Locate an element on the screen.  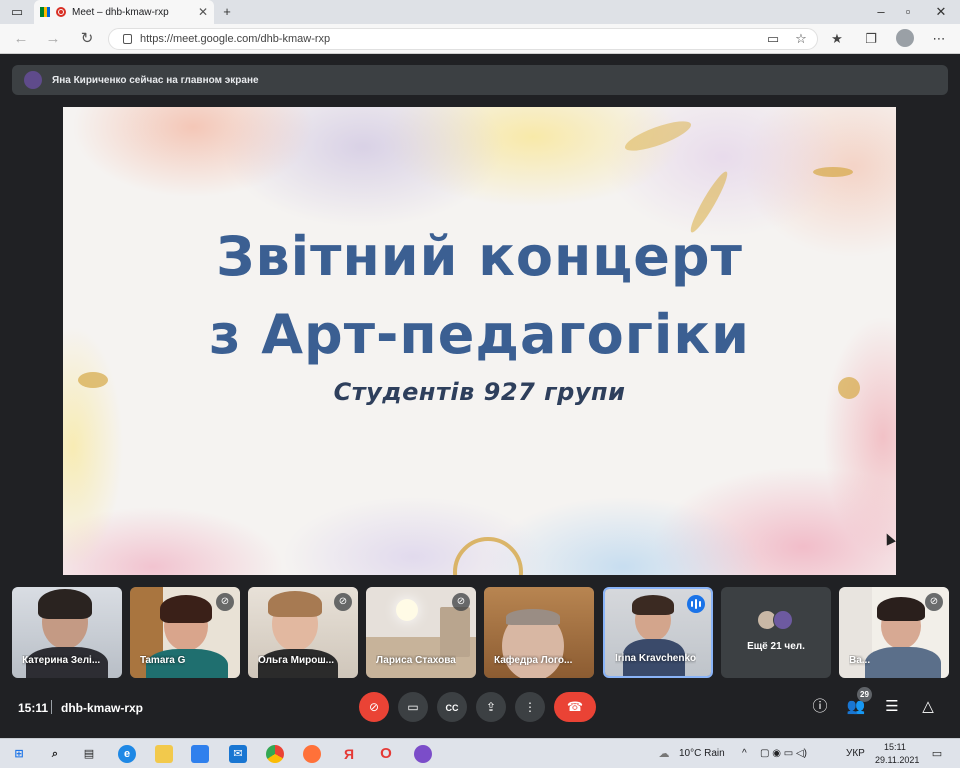
present-now-button: ⇪ is located at coordinates (491, 707).